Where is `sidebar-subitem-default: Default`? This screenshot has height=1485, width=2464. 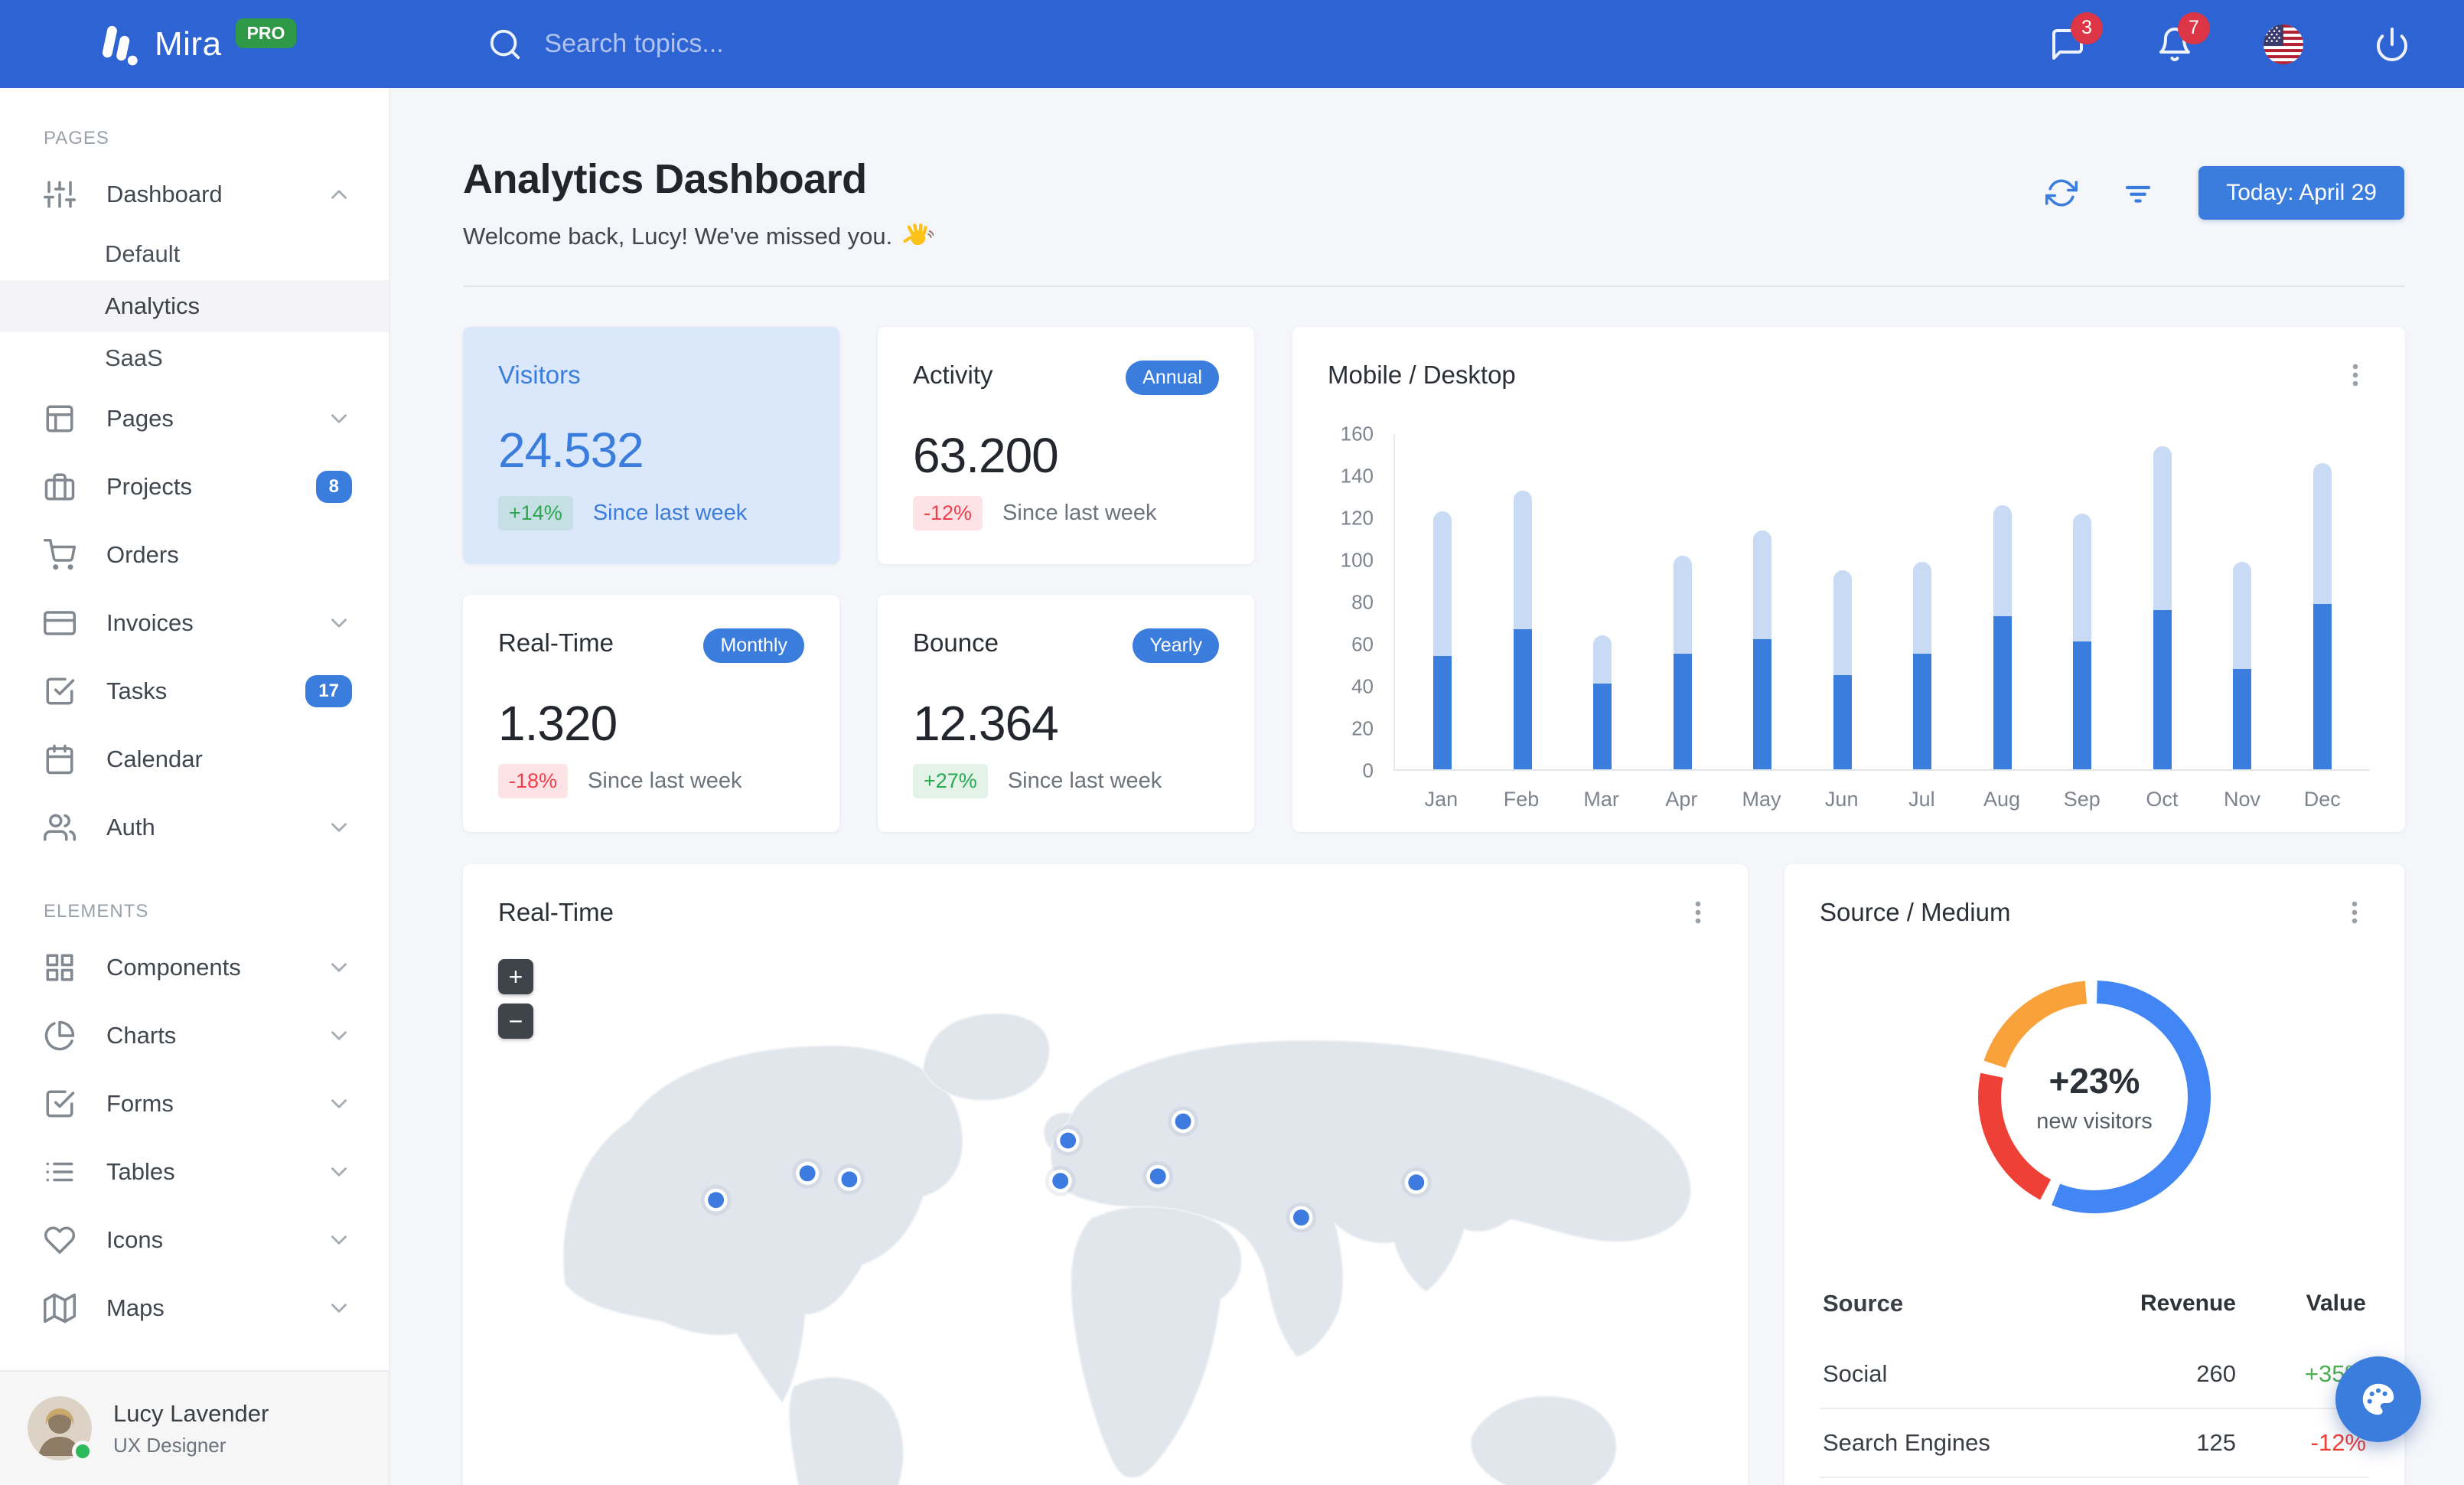 sidebar-subitem-default: Default is located at coordinates (194, 254).